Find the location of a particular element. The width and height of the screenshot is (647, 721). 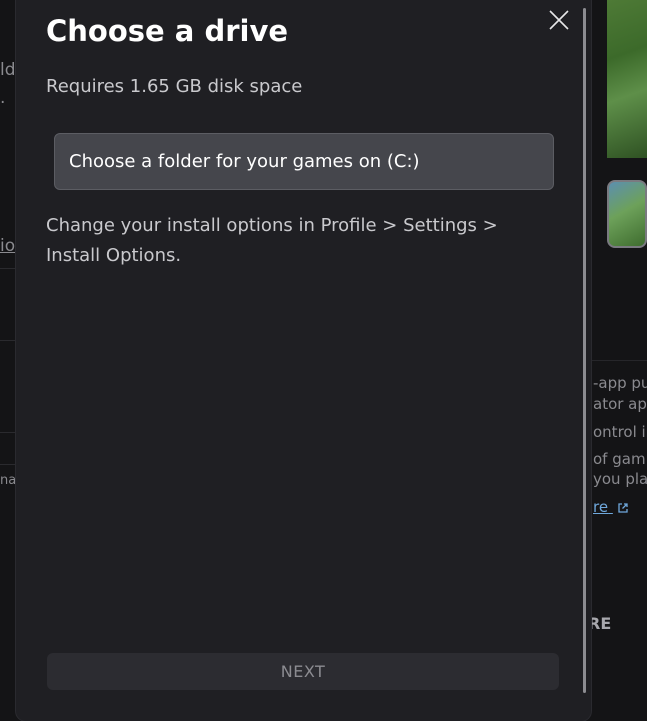

choose-folder-option: Choose a folder for your games on (C:) is located at coordinates (304, 161).